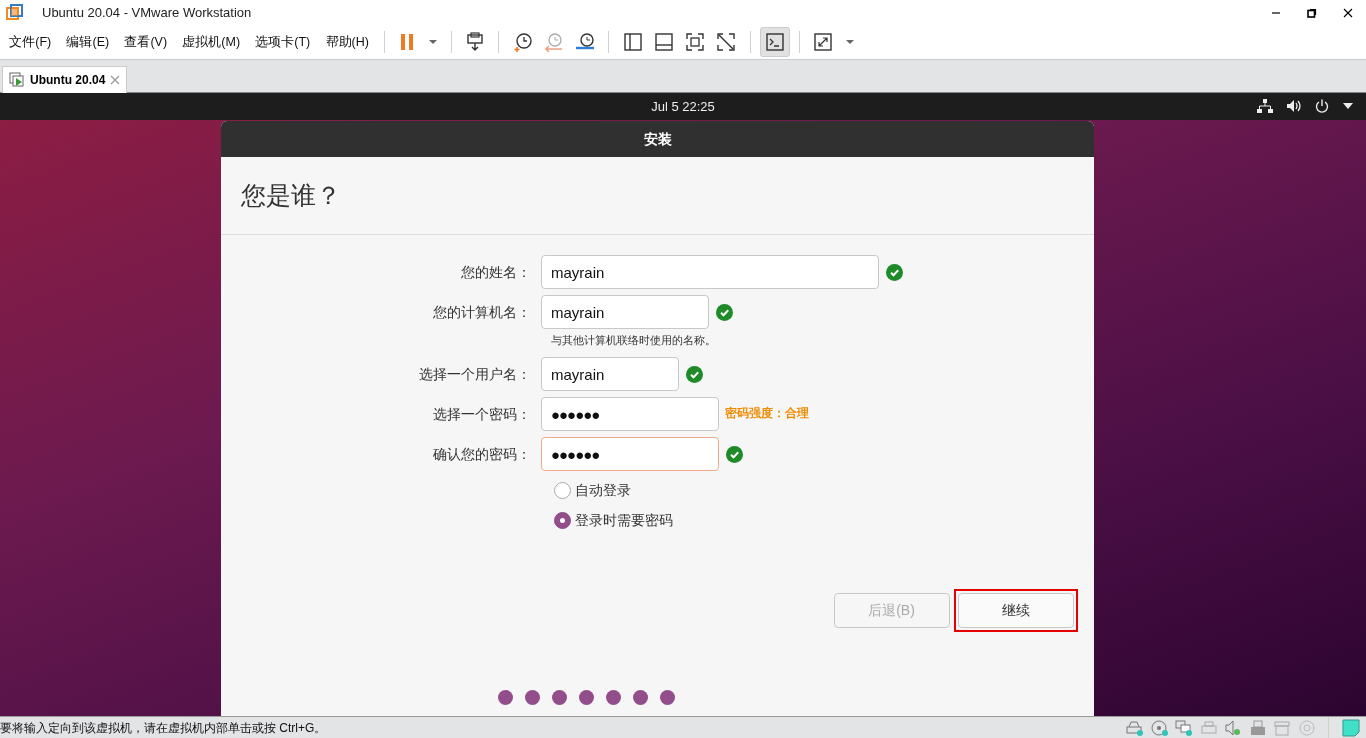  What do you see at coordinates (634, 340) in the screenshot?
I see `field-hint: 与其他计算机联络时使用的名称。` at bounding box center [634, 340].